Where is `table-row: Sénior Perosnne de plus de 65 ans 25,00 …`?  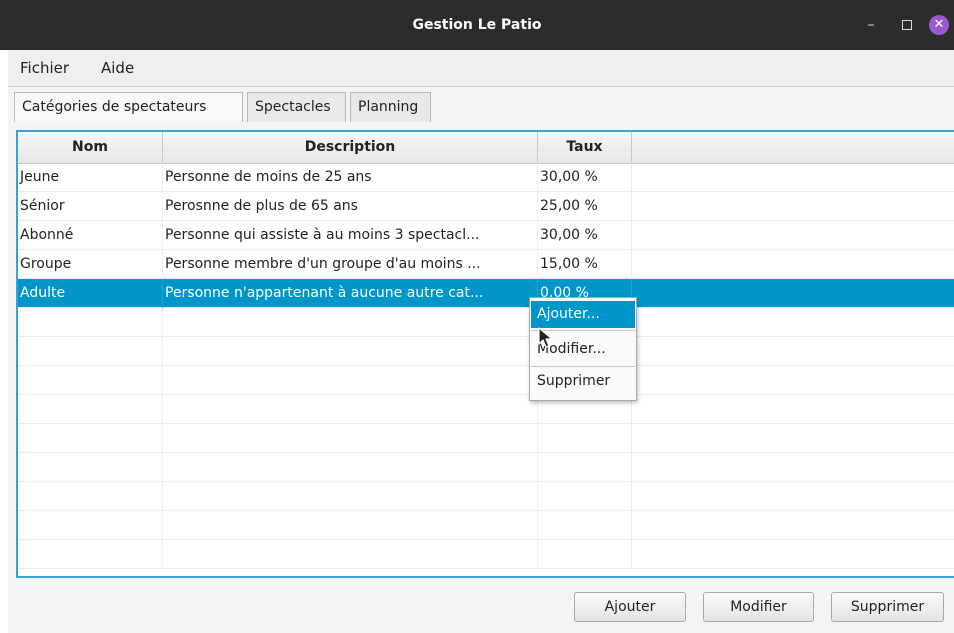
table-row: Sénior Perosnne de plus de 65 ans 25,00 … is located at coordinates (486, 206).